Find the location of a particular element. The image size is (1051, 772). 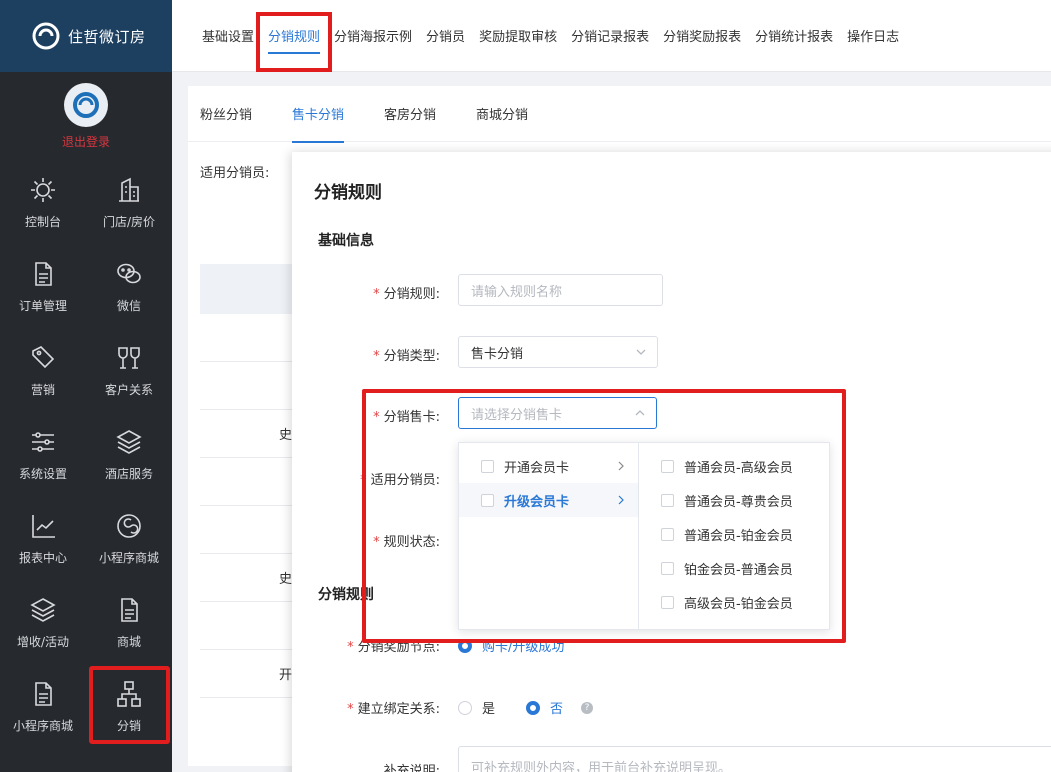

sidebar-item-mall: 商城 is located at coordinates (129, 622).